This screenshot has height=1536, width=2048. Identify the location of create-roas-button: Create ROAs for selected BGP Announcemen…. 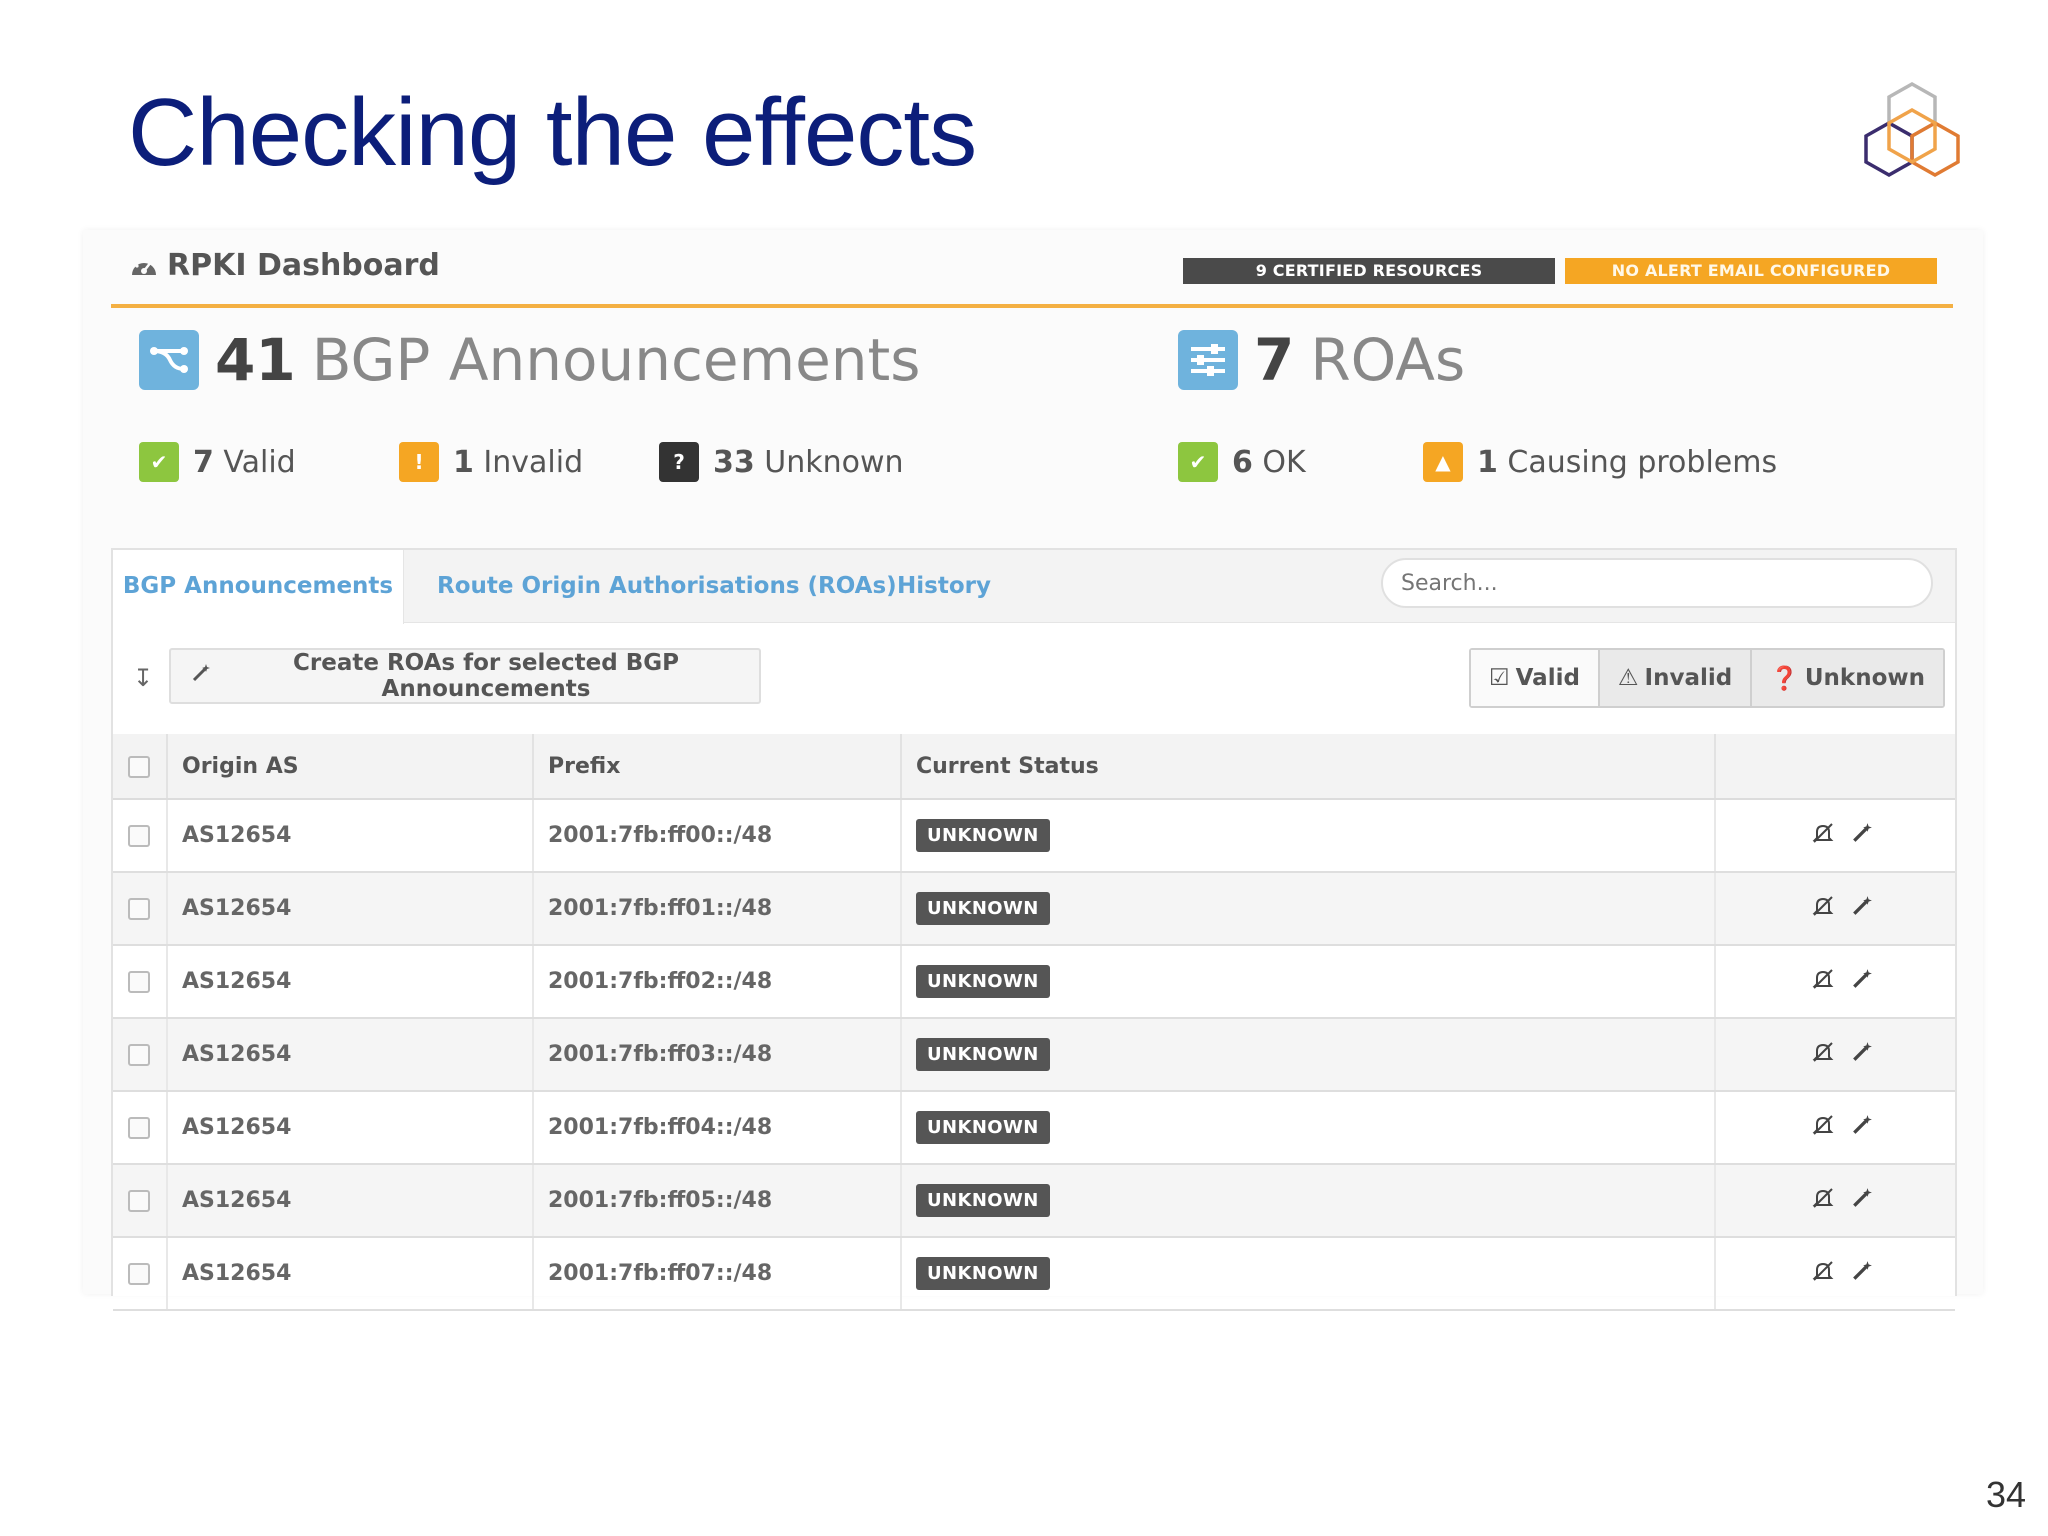
(465, 676).